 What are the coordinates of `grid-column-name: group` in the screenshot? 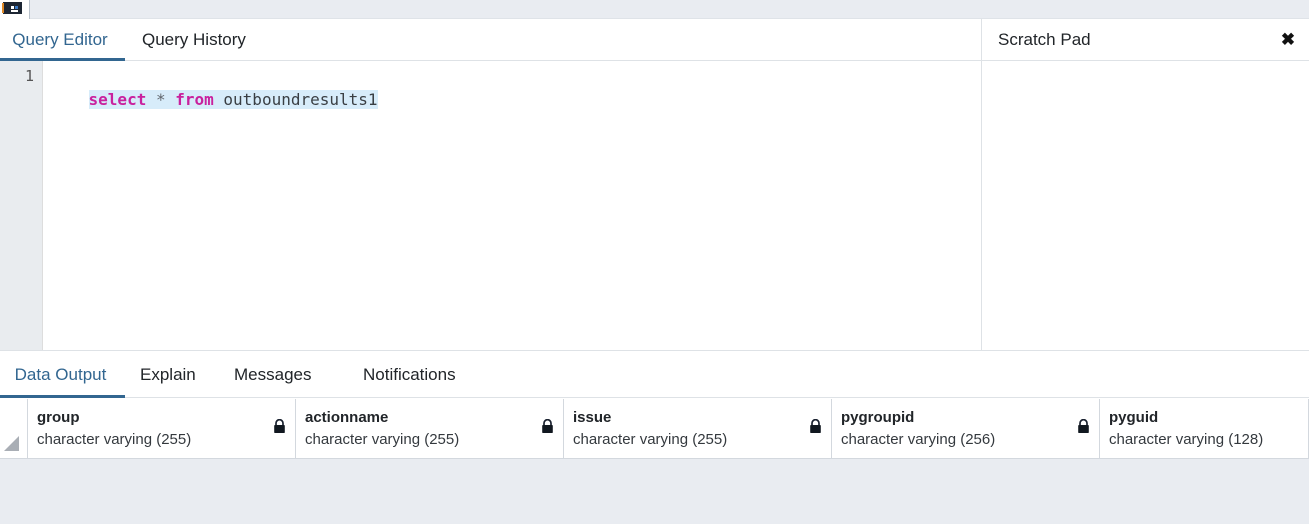 It's located at (58, 417).